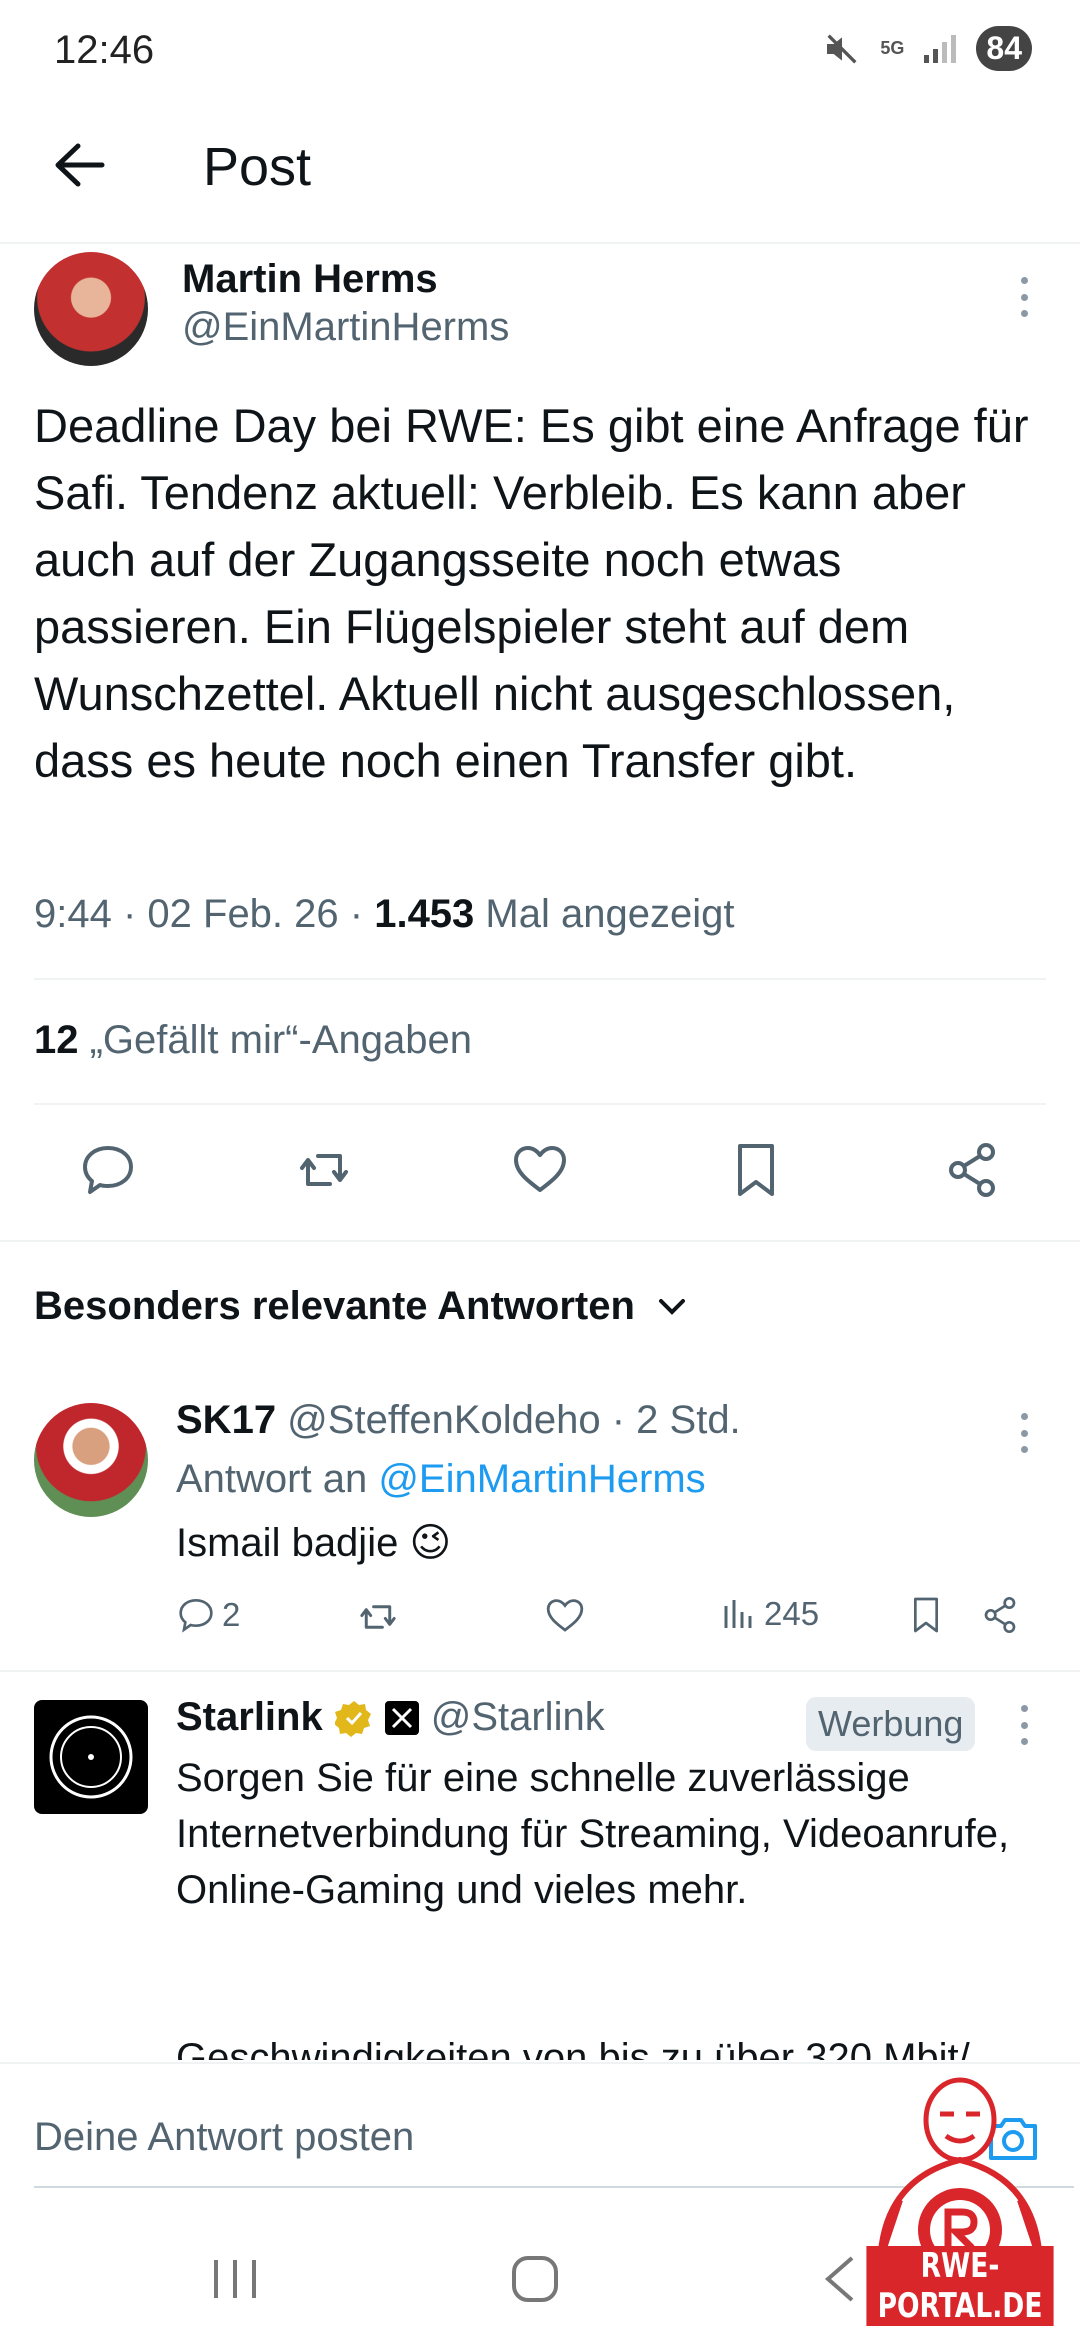 Image resolution: width=1080 pixels, height=2340 pixels. What do you see at coordinates (517, 1717) in the screenshot?
I see `ad-handle: @Starlink` at bounding box center [517, 1717].